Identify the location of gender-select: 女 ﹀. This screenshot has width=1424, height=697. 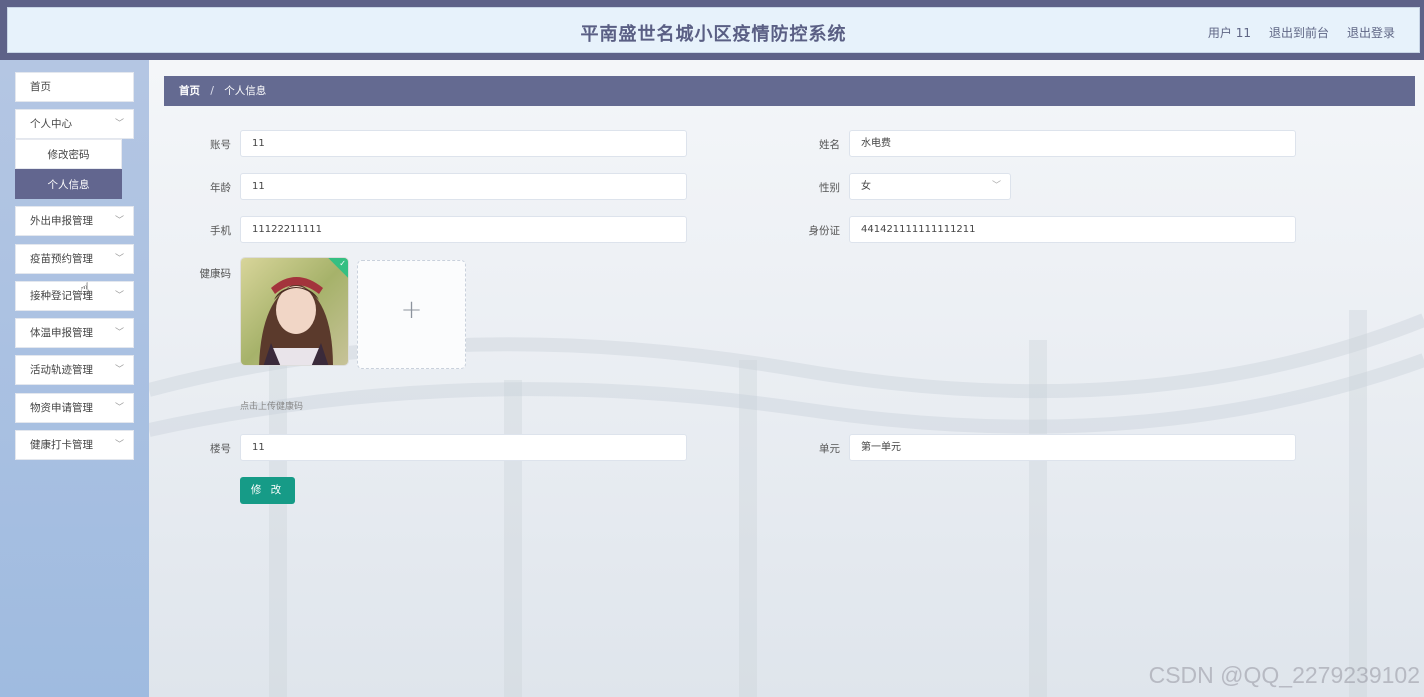
(930, 186).